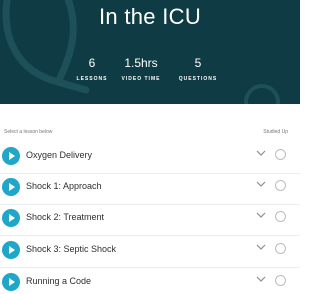  I want to click on stat-lessons: 6 LESSONS, so click(92, 69).